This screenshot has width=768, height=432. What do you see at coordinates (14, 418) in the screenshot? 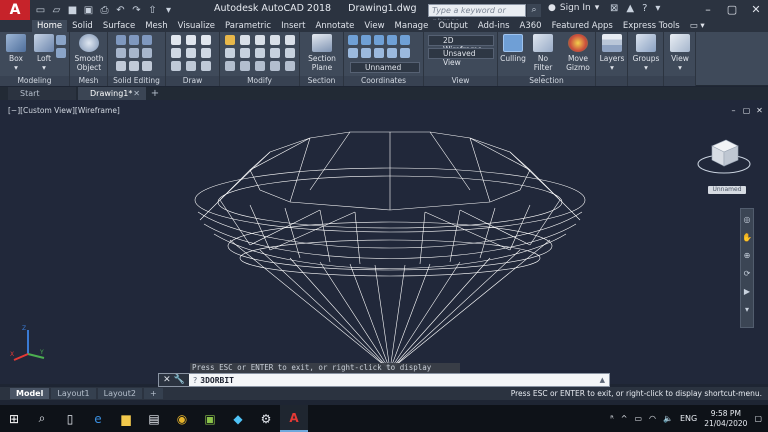
I see `windows-start-icon: ⊞` at bounding box center [14, 418].